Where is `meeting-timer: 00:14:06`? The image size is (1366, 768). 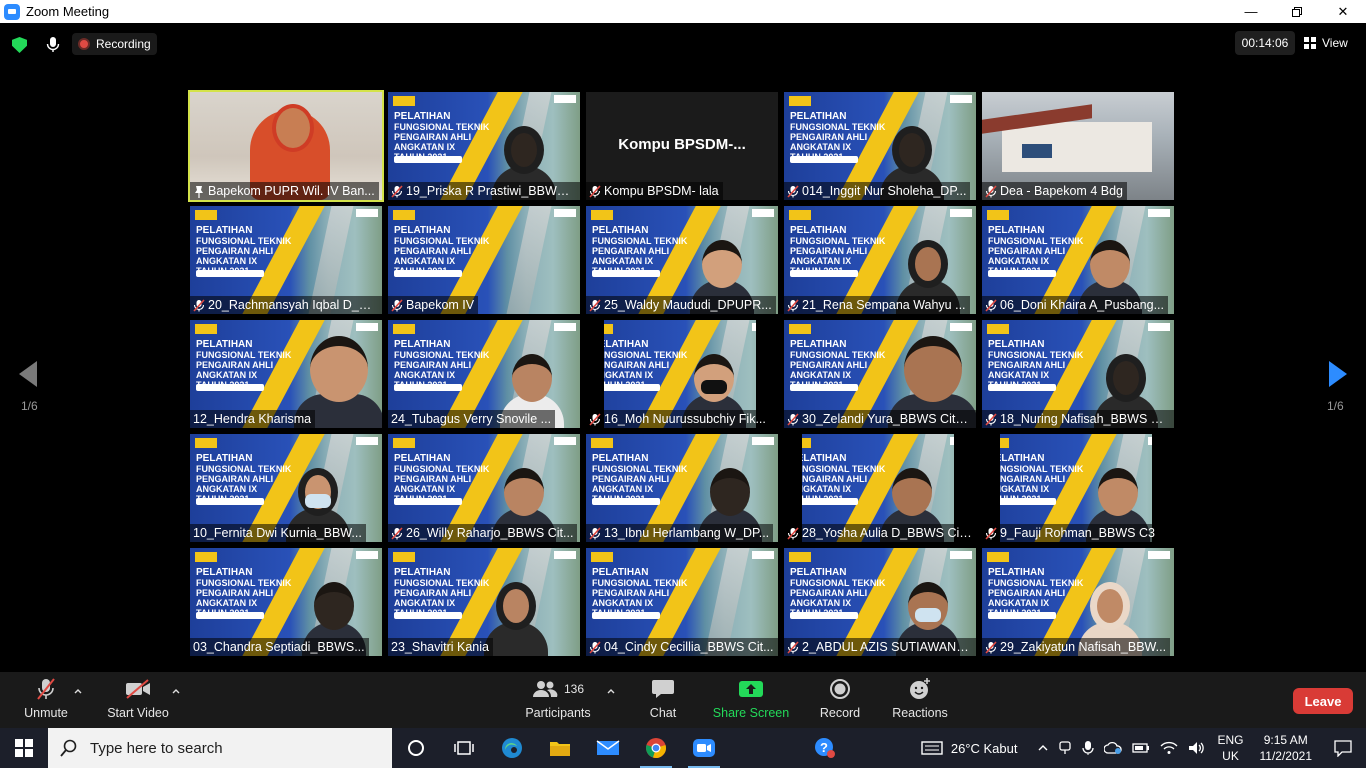 meeting-timer: 00:14:06 is located at coordinates (1265, 43).